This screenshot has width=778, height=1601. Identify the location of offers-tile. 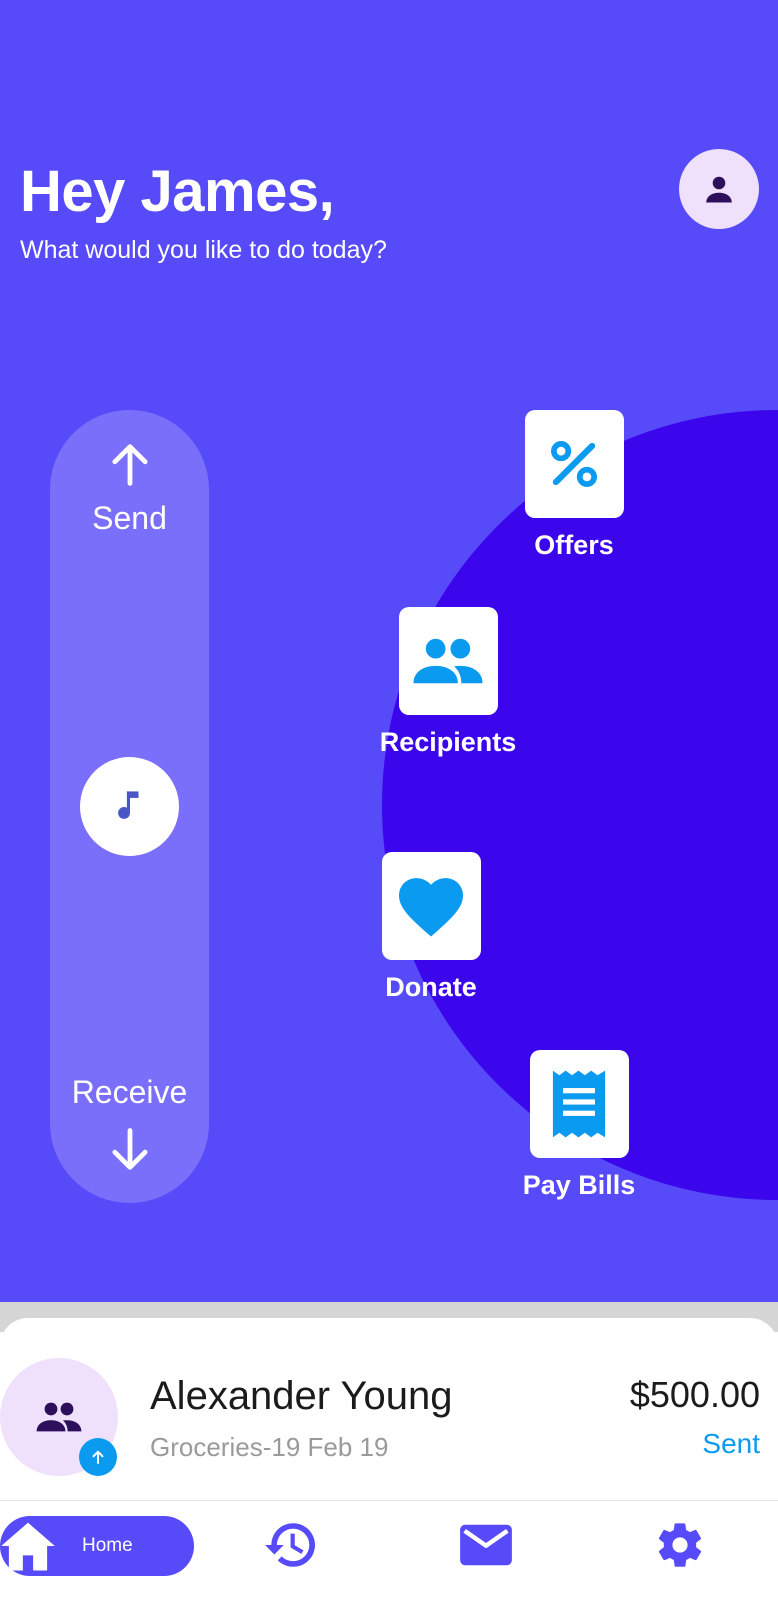
(574, 464).